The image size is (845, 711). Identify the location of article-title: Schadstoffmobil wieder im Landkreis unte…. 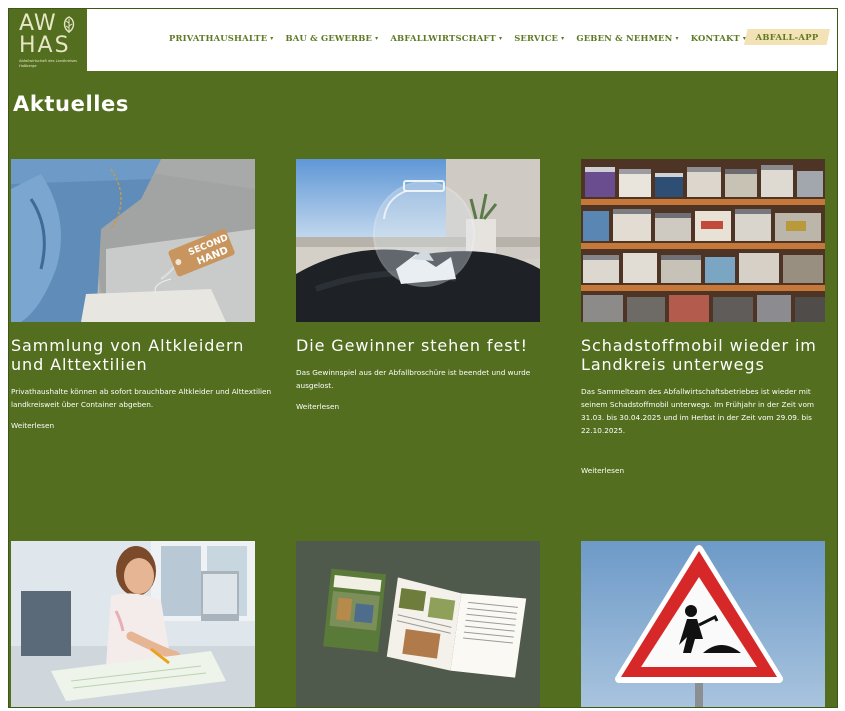
(709, 355).